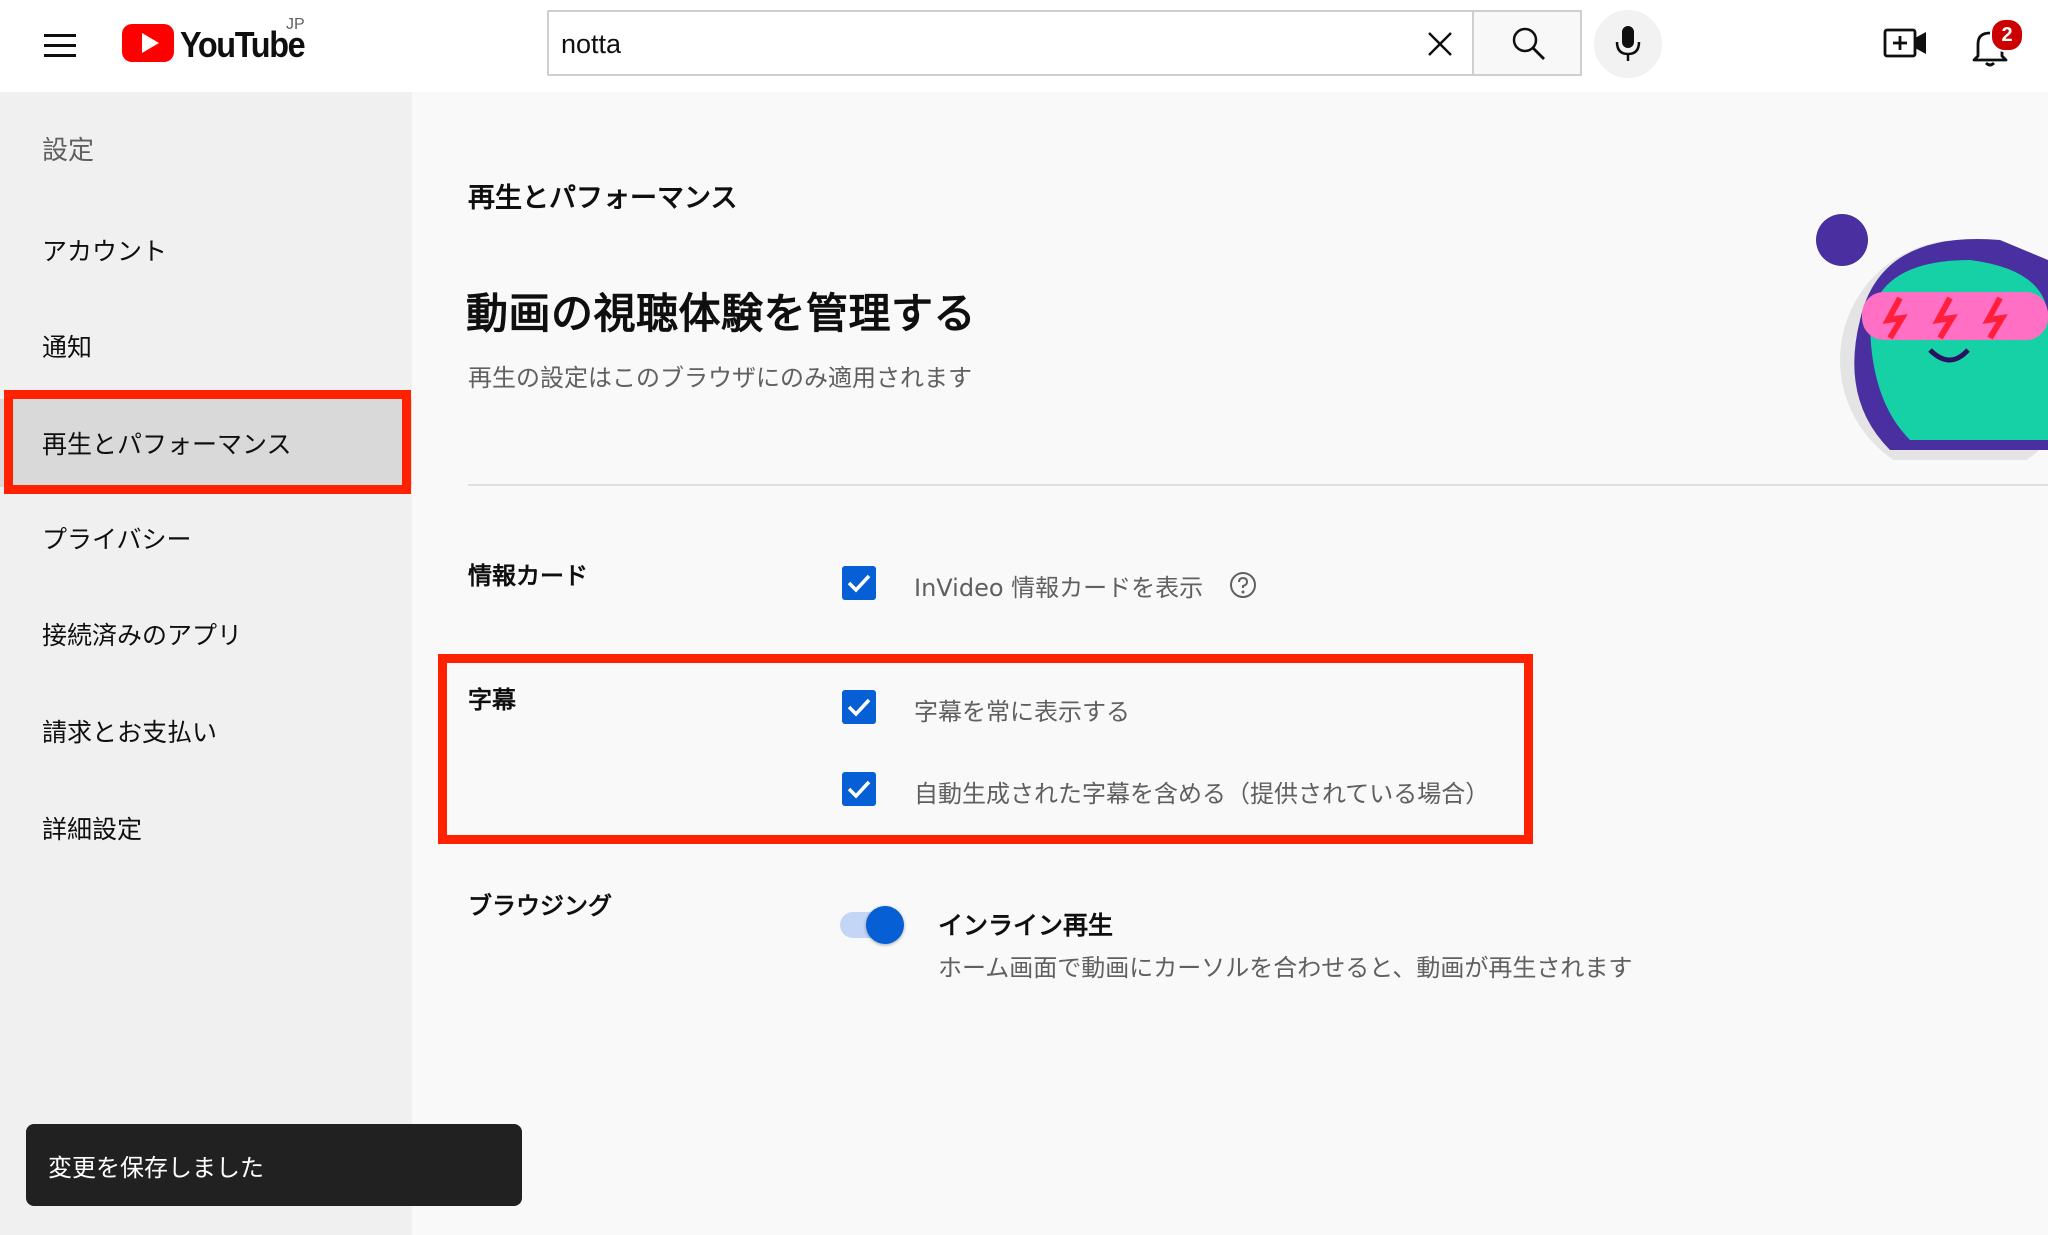 The image size is (2048, 1235). I want to click on sidebar-item-label: 詳細設定, so click(92, 829).